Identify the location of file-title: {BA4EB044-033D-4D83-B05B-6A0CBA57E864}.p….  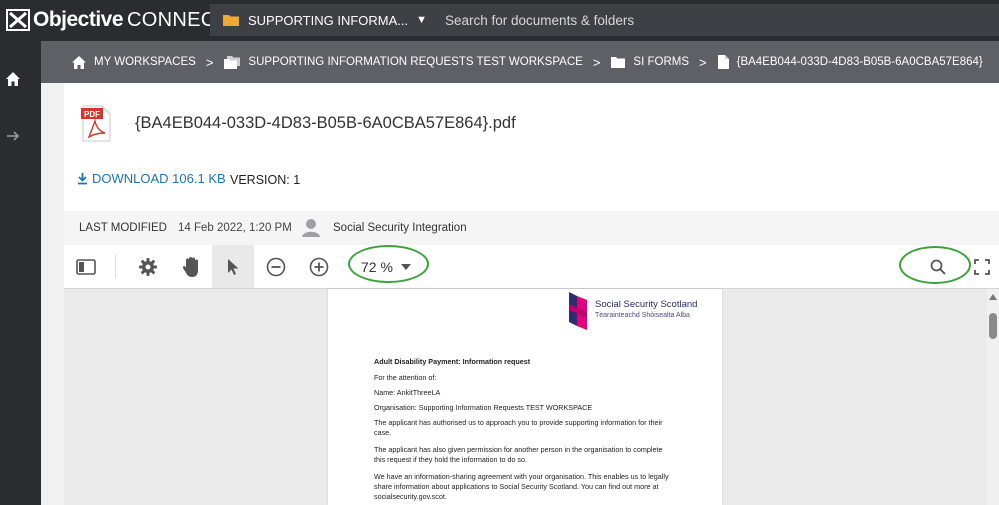
(325, 123).